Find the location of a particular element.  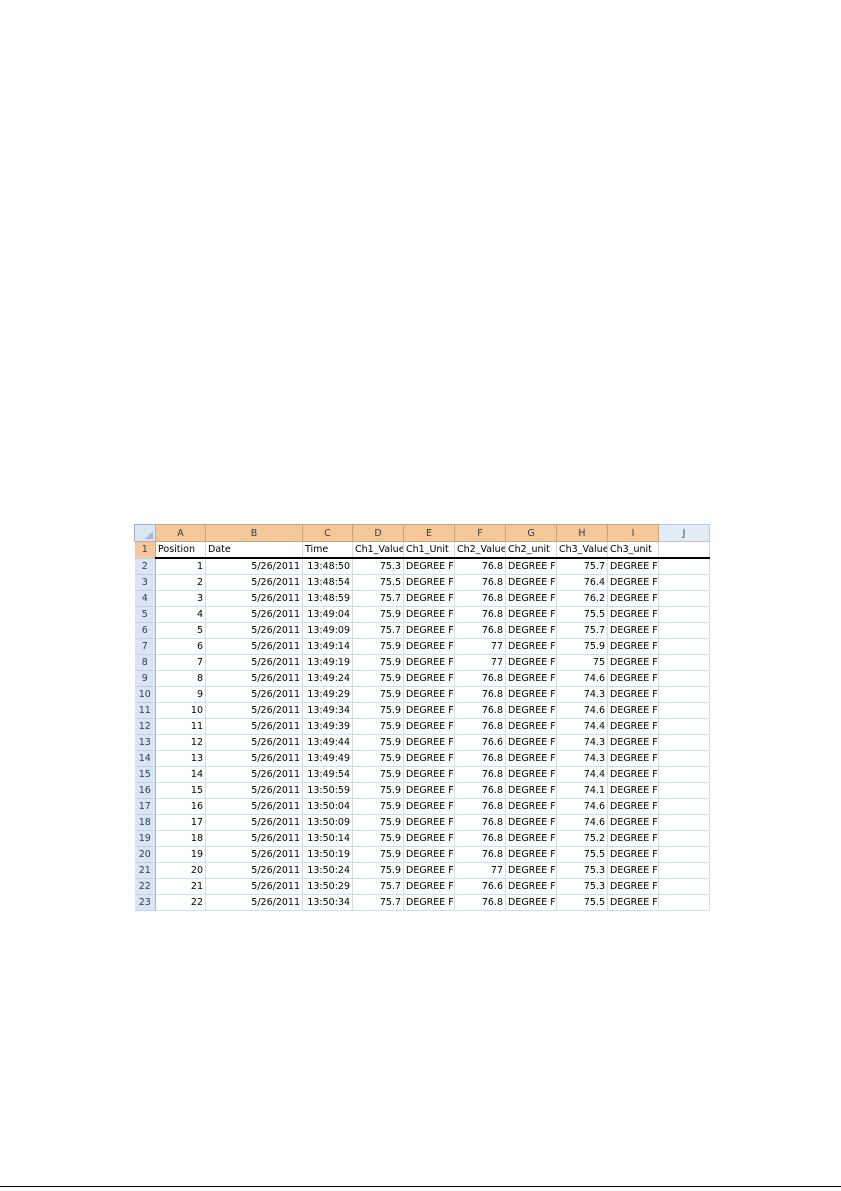

row-header: 17 is located at coordinates (145, 806).